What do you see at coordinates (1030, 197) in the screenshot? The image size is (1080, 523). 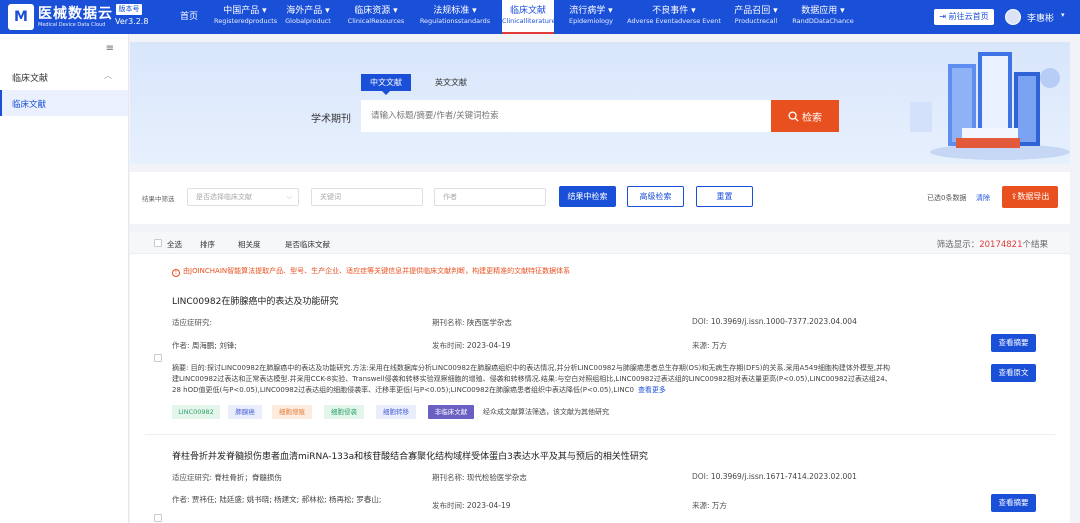 I see `export-button: ⇪数据导出` at bounding box center [1030, 197].